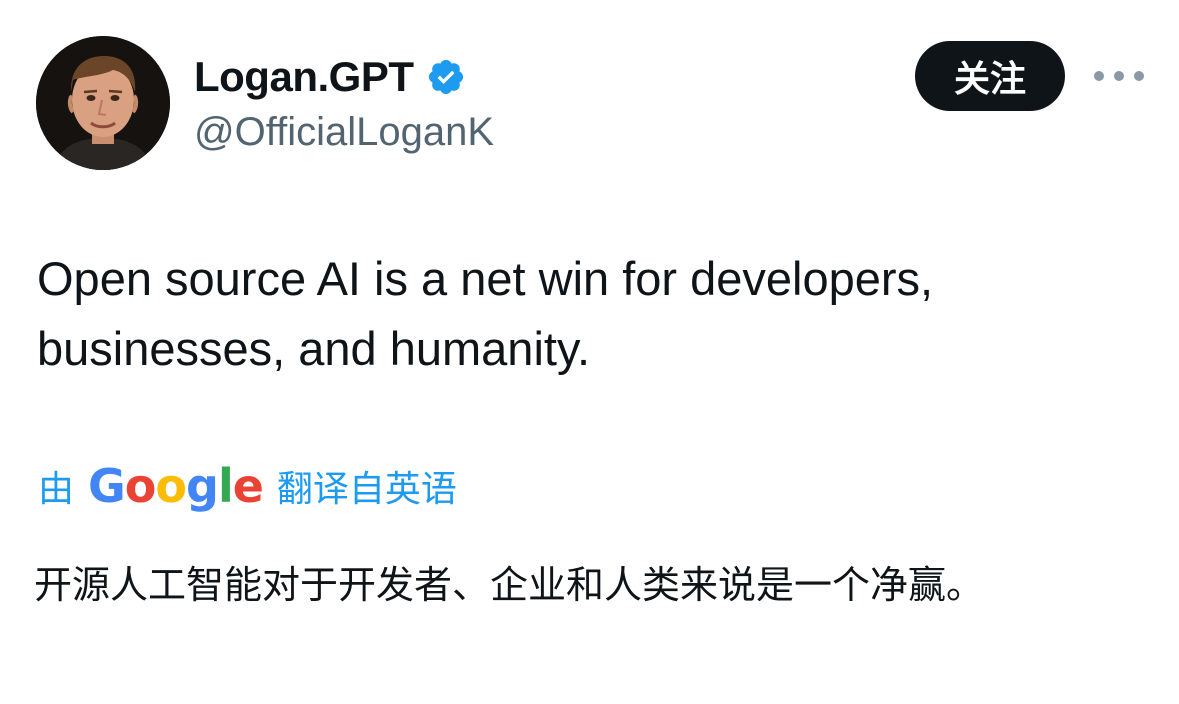 This screenshot has height=704, width=1179. What do you see at coordinates (202, 486) in the screenshot?
I see `google-logo-letter: g` at bounding box center [202, 486].